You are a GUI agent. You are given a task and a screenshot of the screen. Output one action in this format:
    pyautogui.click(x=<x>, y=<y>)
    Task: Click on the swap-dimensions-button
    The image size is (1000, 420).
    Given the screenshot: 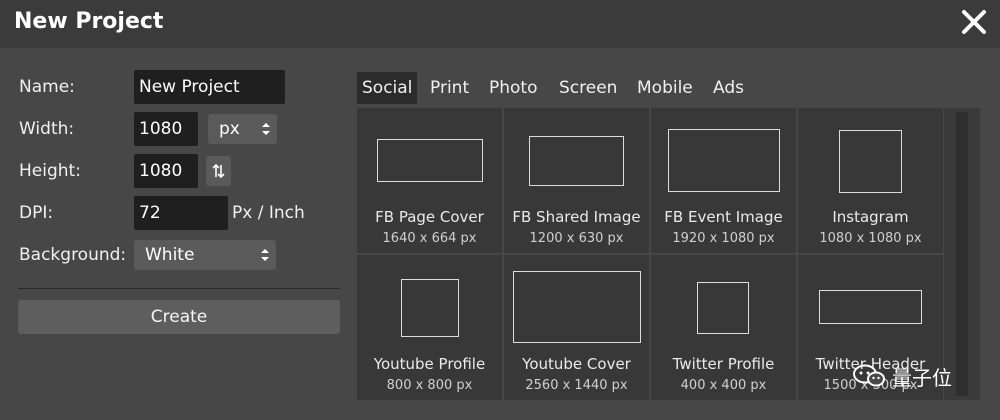 What is the action you would take?
    pyautogui.click(x=218, y=171)
    